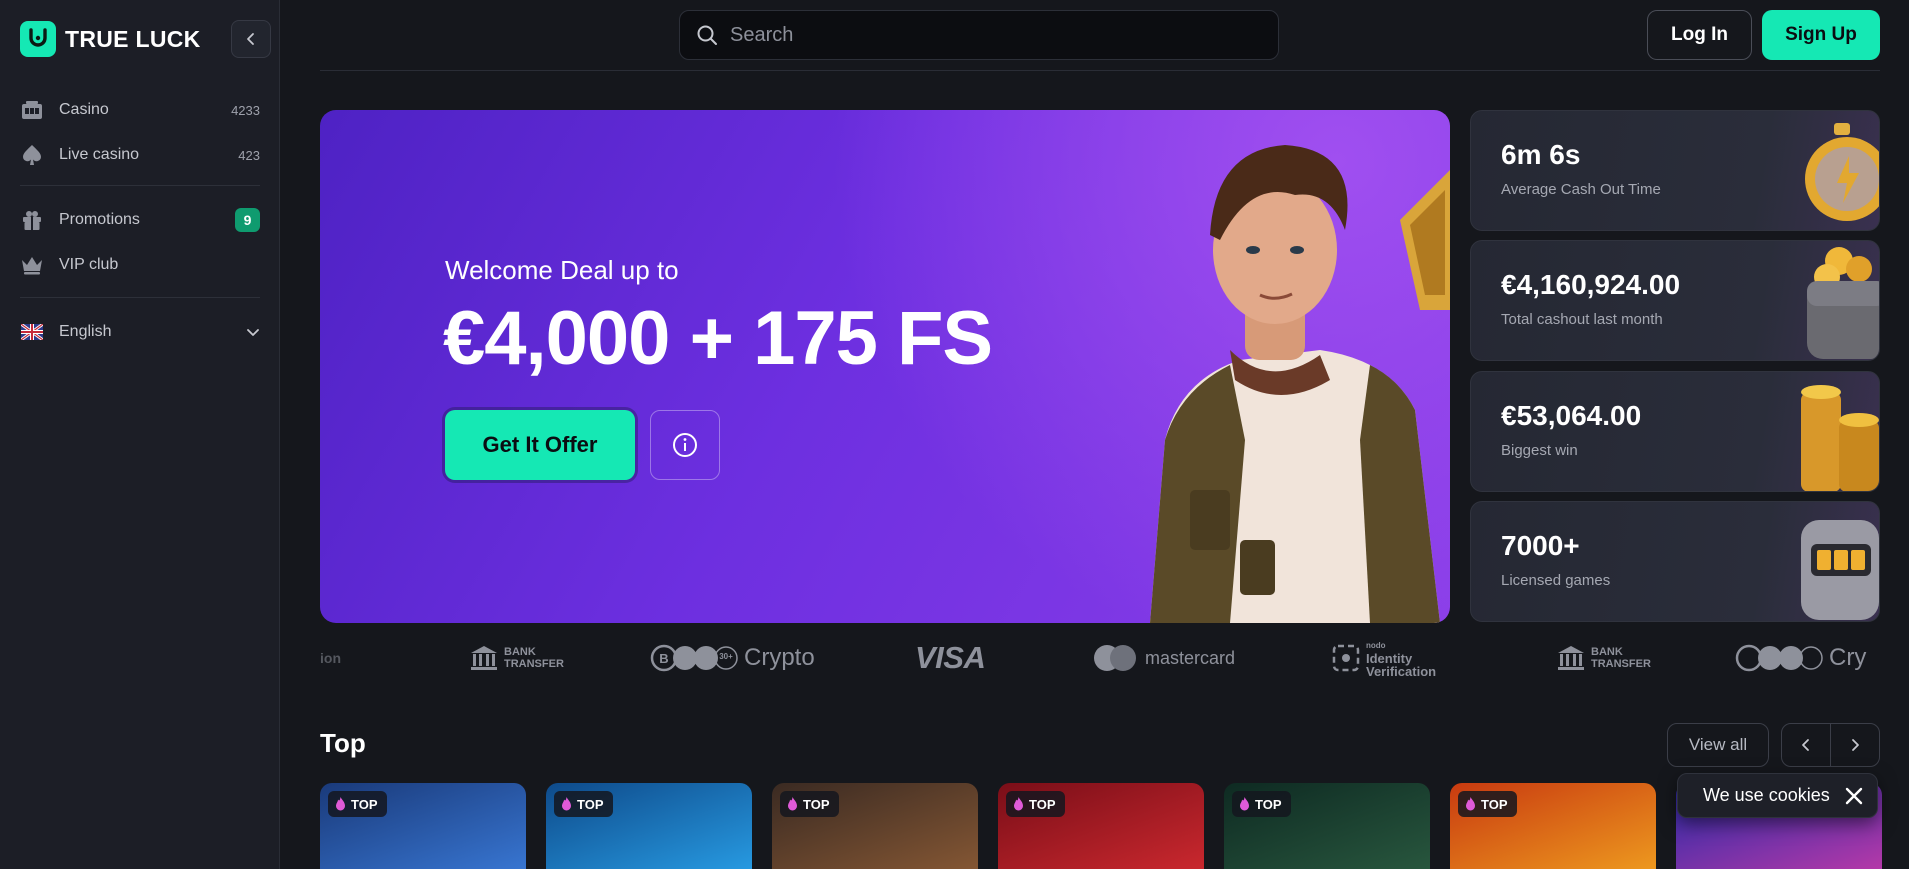  I want to click on stat-label: Biggest win, so click(1539, 450).